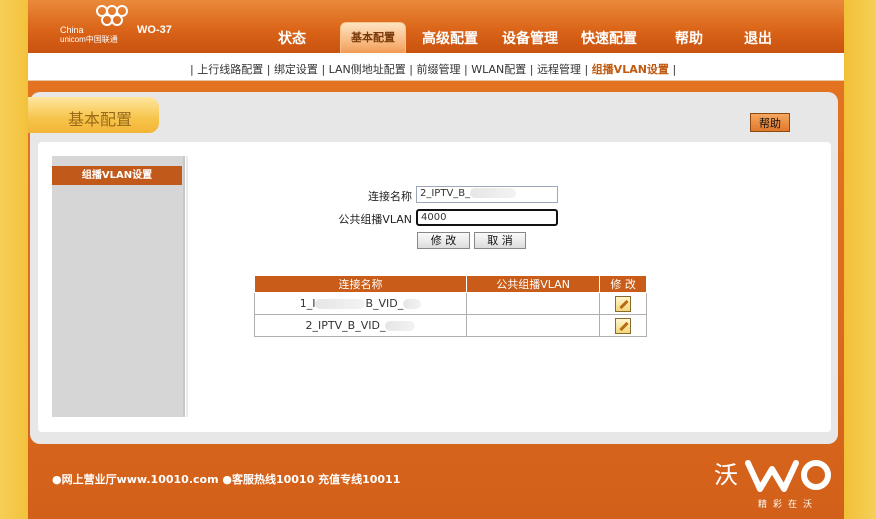  What do you see at coordinates (292, 38) in the screenshot?
I see `nav-status: 状态` at bounding box center [292, 38].